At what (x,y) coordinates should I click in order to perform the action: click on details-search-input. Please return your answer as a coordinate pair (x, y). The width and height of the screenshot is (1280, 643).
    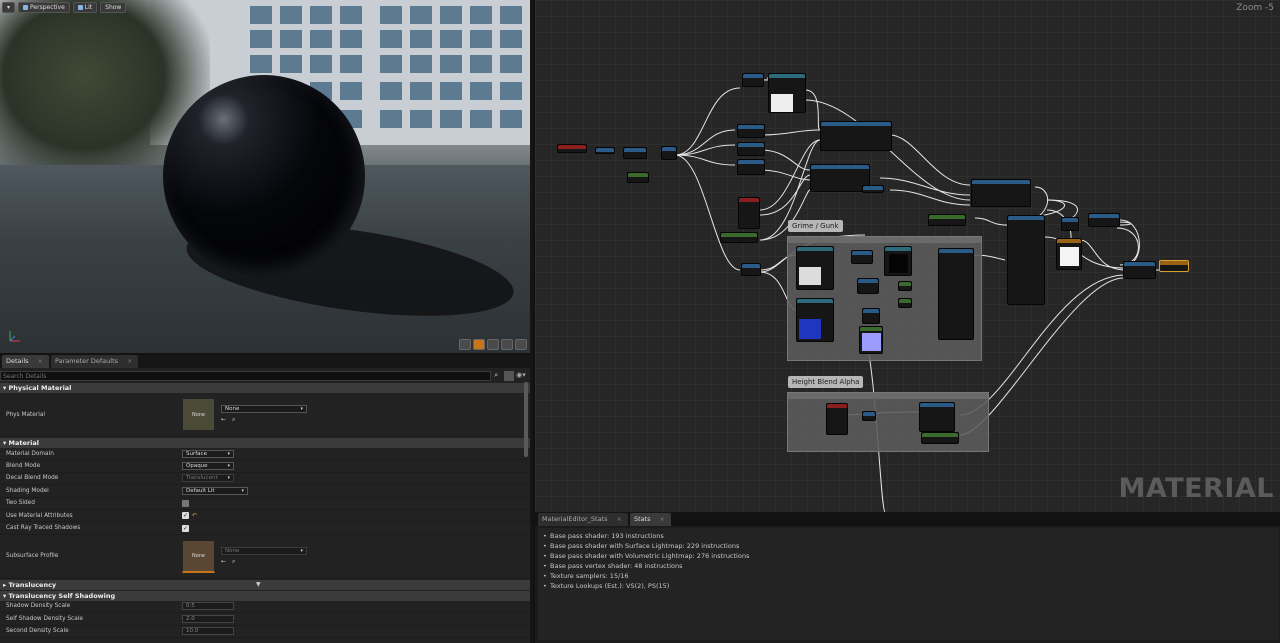
    Looking at the image, I should click on (246, 376).